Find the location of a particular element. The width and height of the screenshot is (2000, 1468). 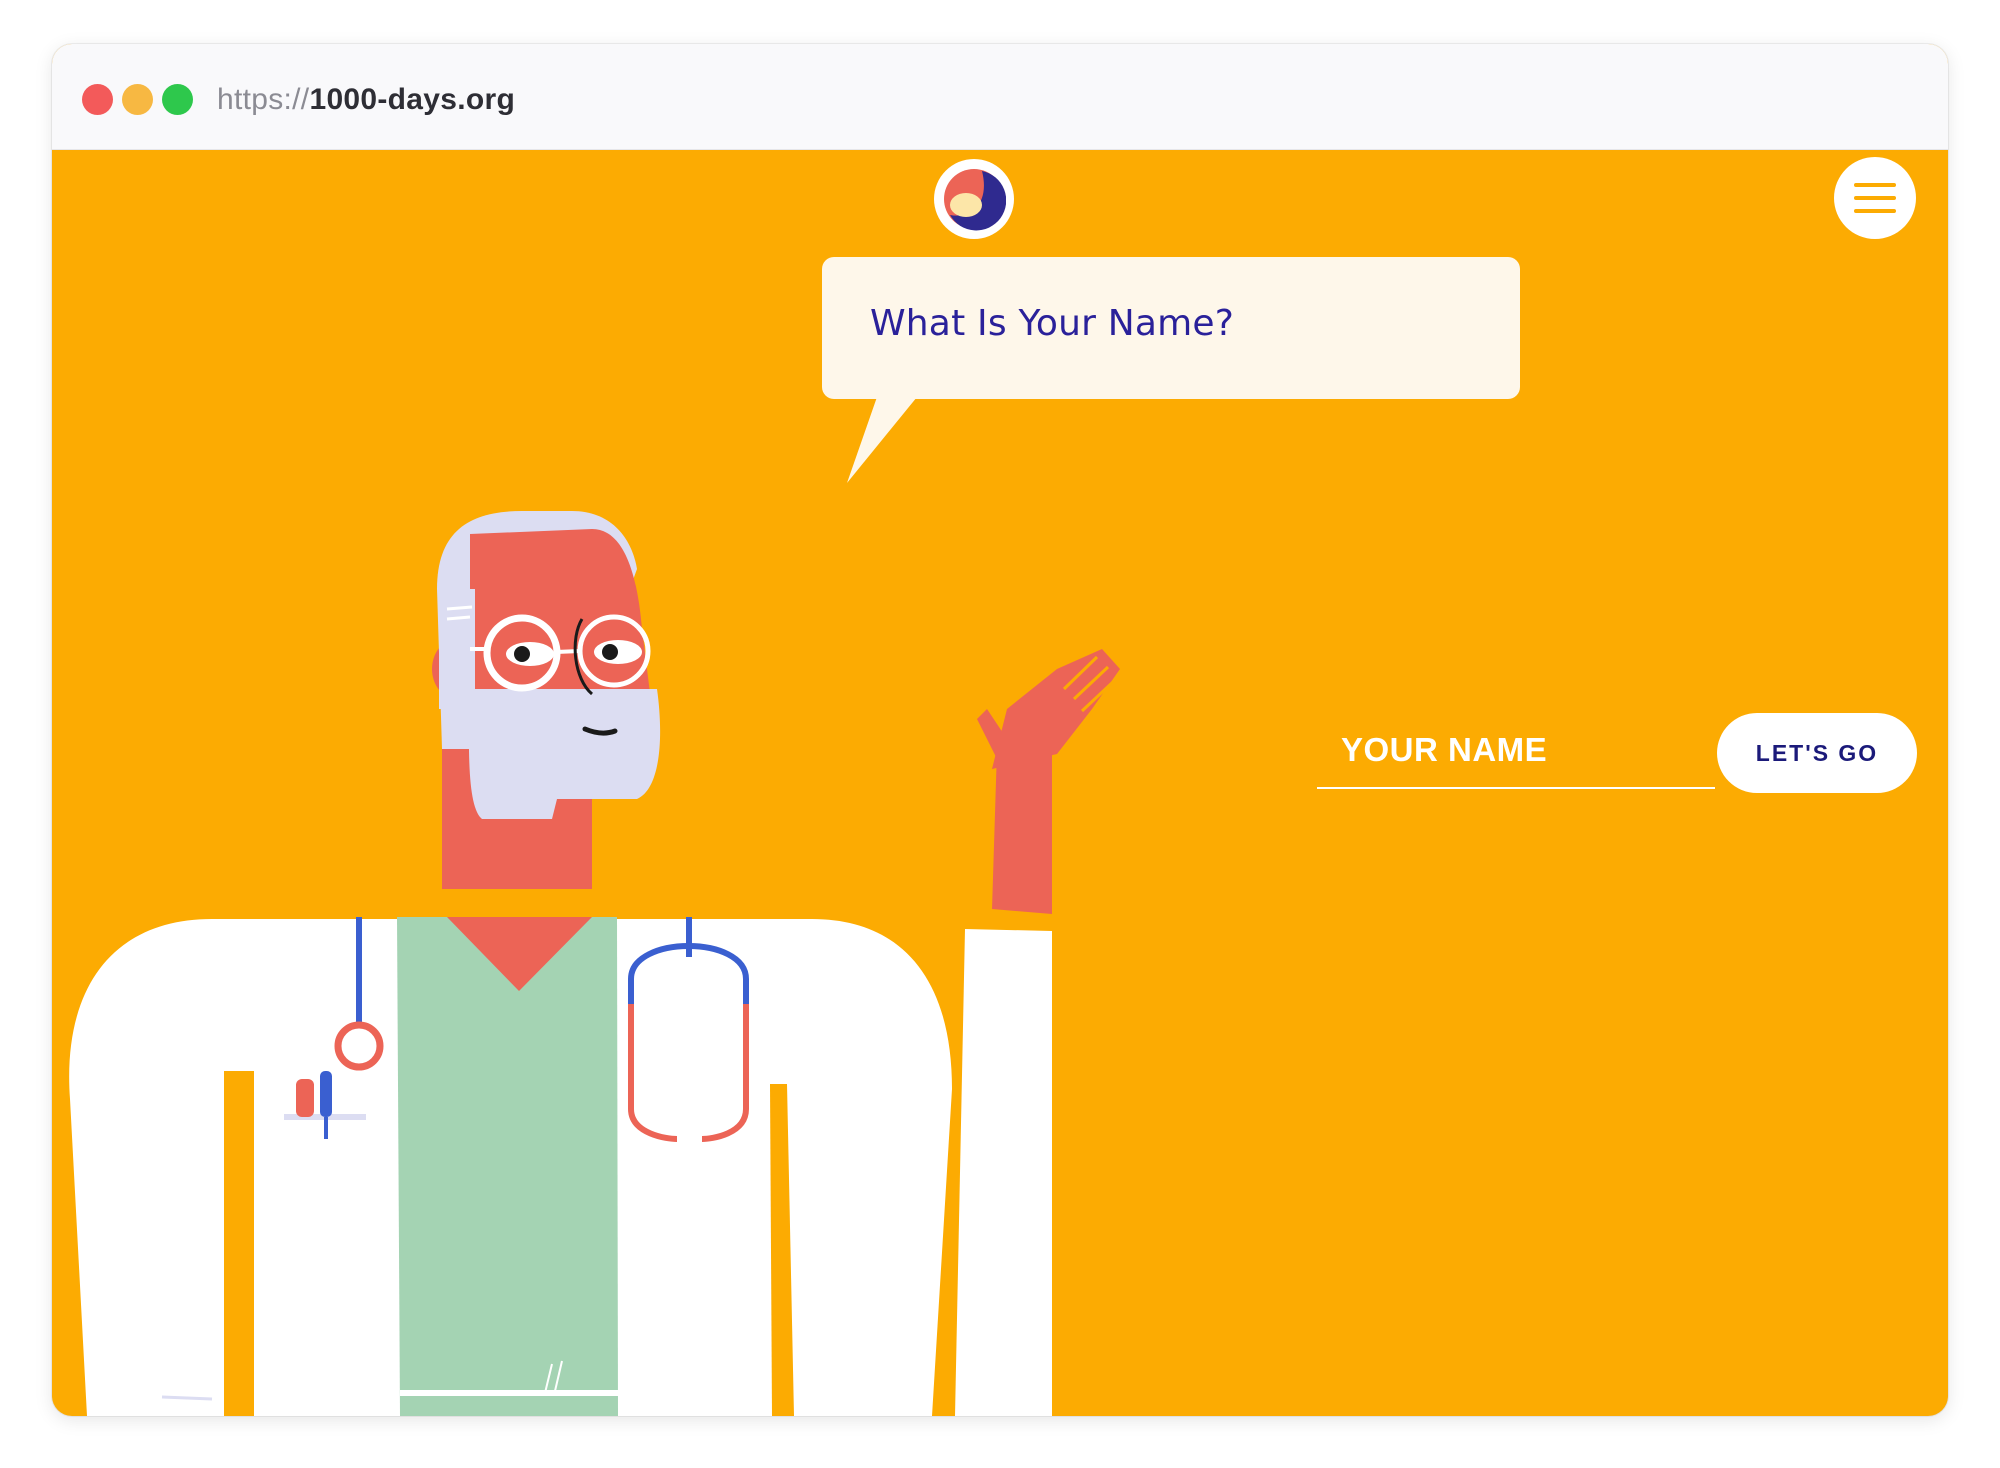

browser-toolbar: https://1000-days.org is located at coordinates (1000, 97).